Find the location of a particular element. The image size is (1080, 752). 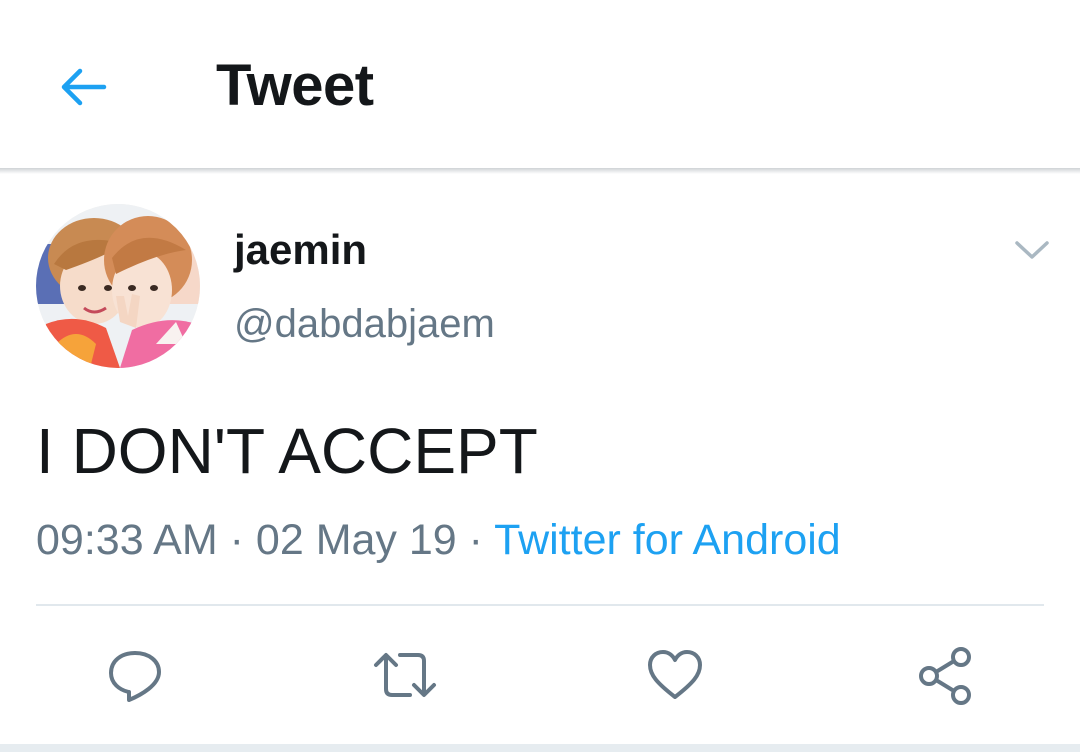

like-button is located at coordinates (675, 675).